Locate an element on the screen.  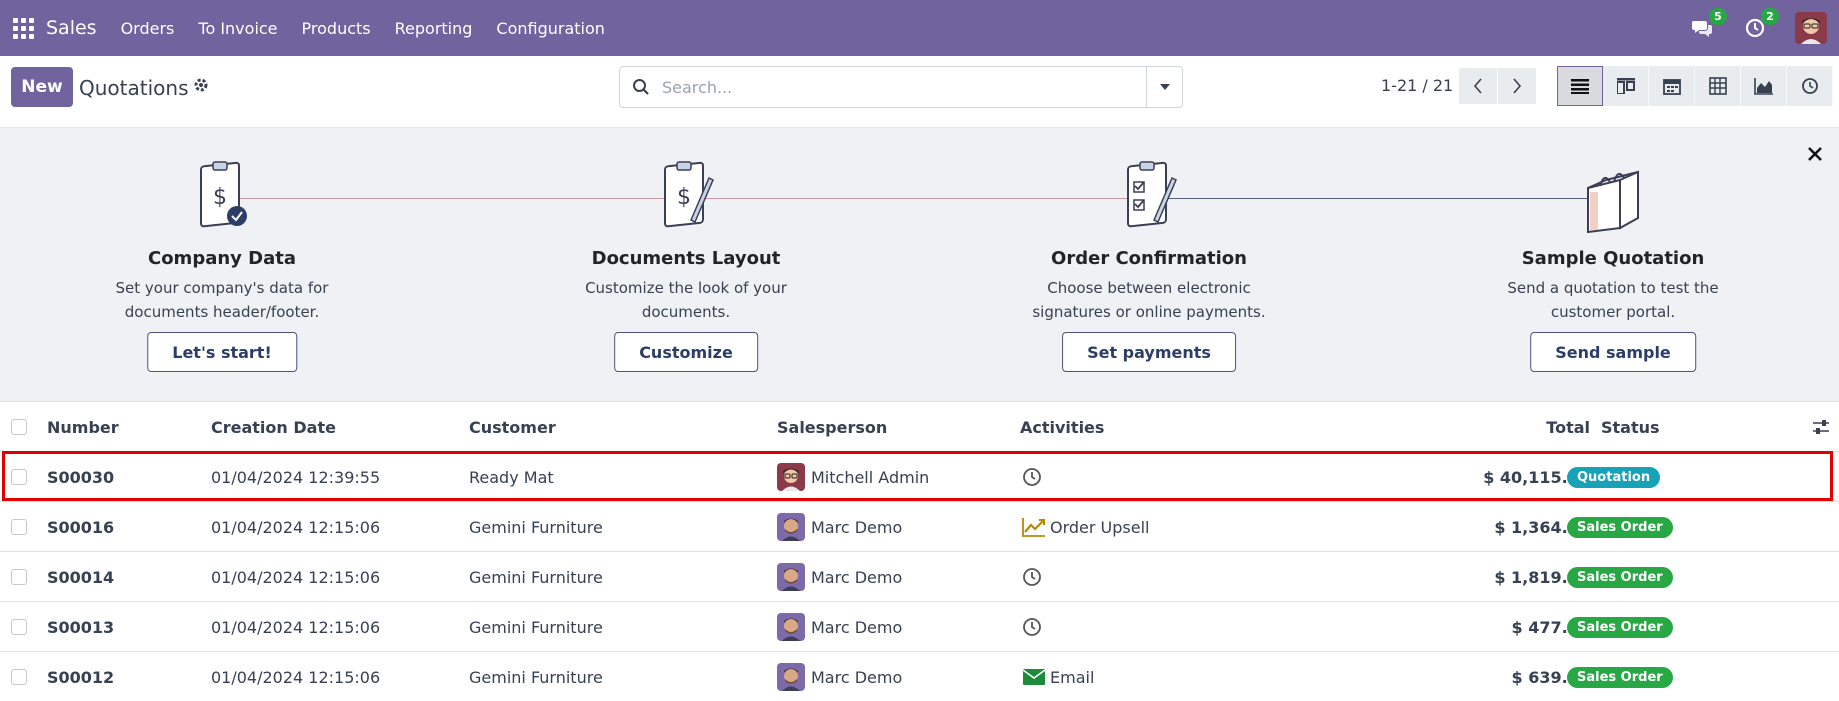
column-header-status: Status is located at coordinates (1630, 427).